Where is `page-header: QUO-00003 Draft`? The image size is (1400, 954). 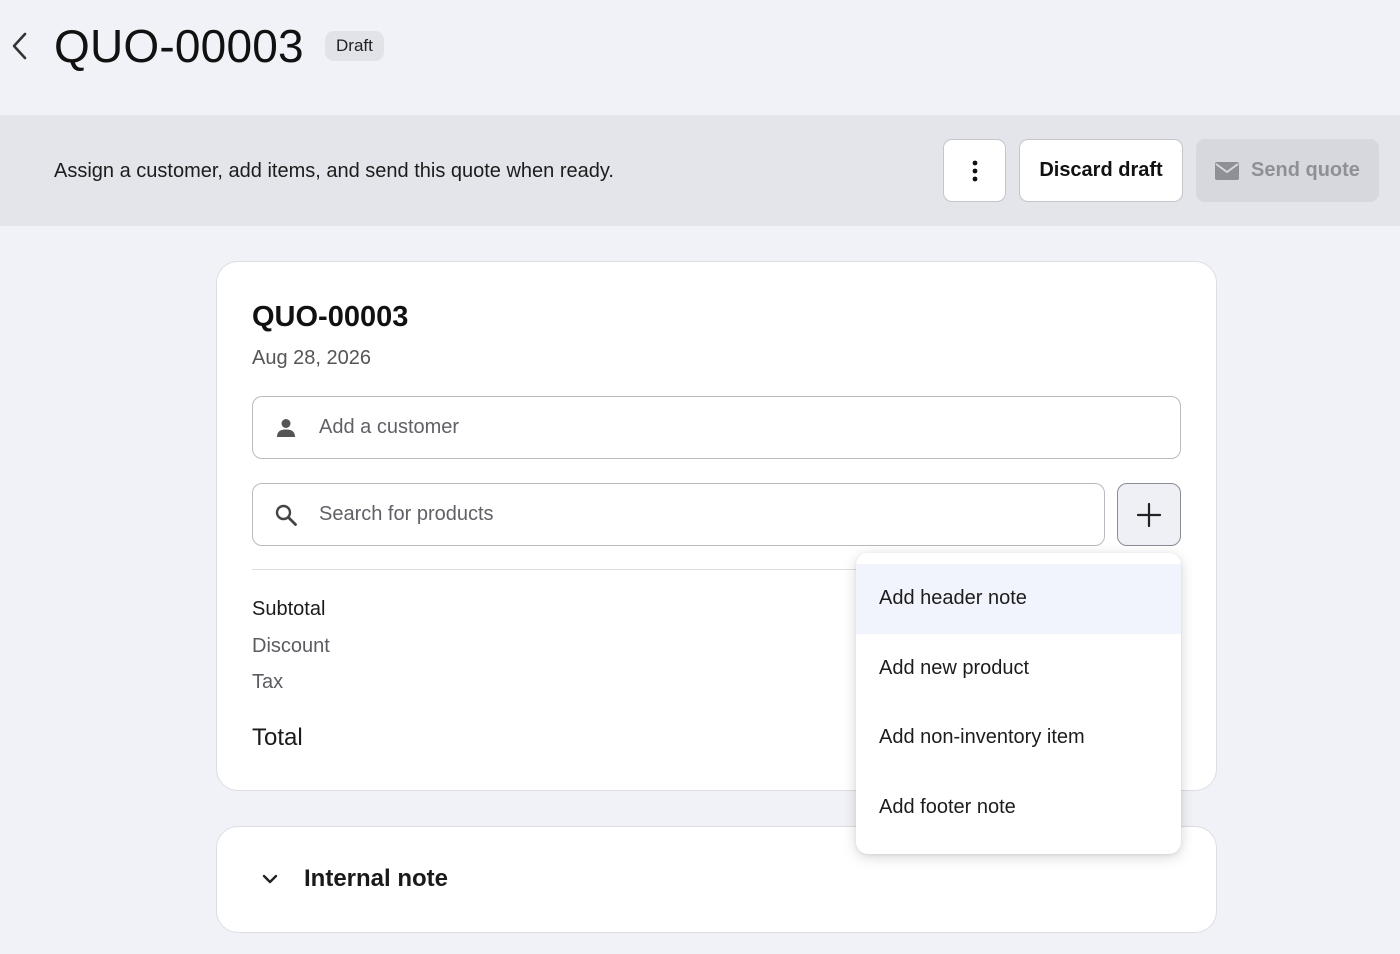
page-header: QUO-00003 Draft is located at coordinates (700, 57).